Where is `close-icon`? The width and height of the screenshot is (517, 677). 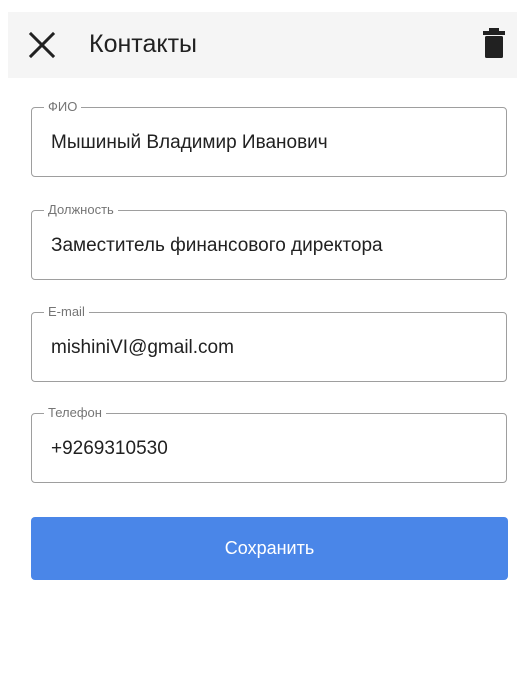 close-icon is located at coordinates (42, 45).